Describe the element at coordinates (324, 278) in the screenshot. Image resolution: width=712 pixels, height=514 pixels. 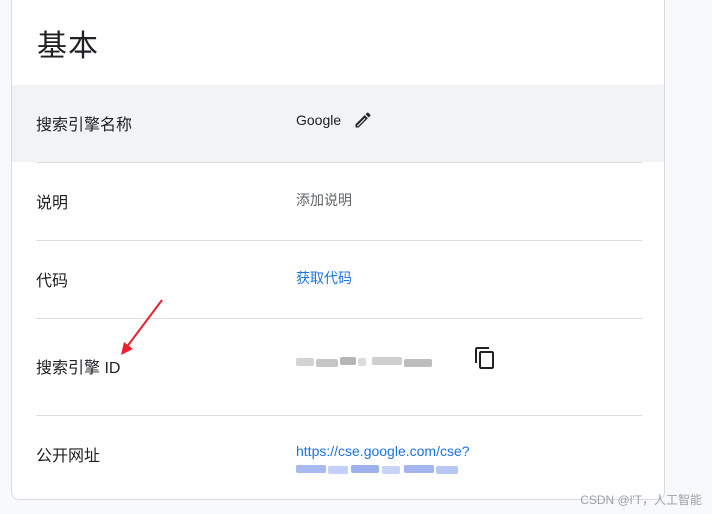
I see `get-code-link: 获取代码` at that location.